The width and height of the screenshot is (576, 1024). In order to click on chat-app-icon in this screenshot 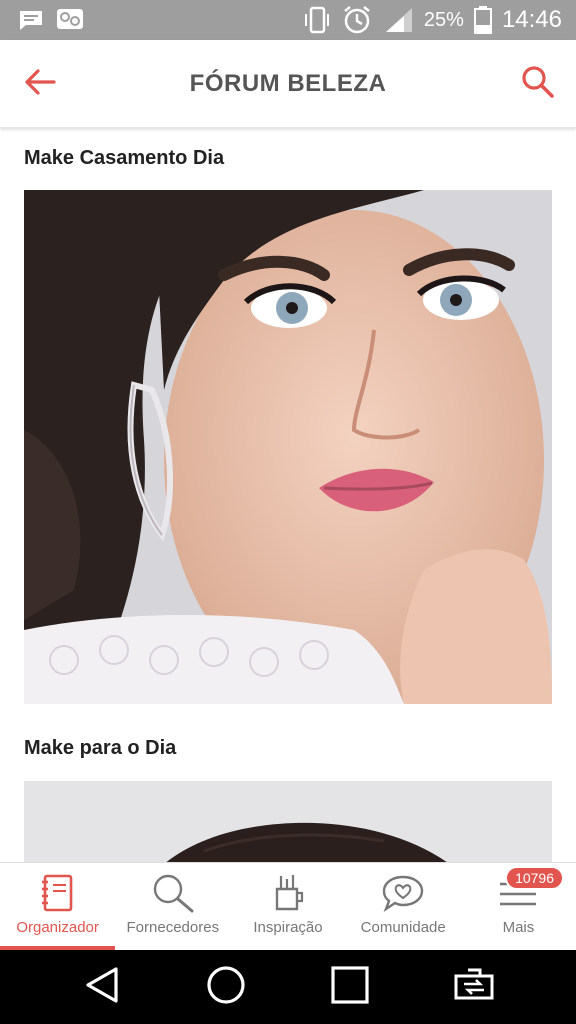, I will do `click(70, 20)`.